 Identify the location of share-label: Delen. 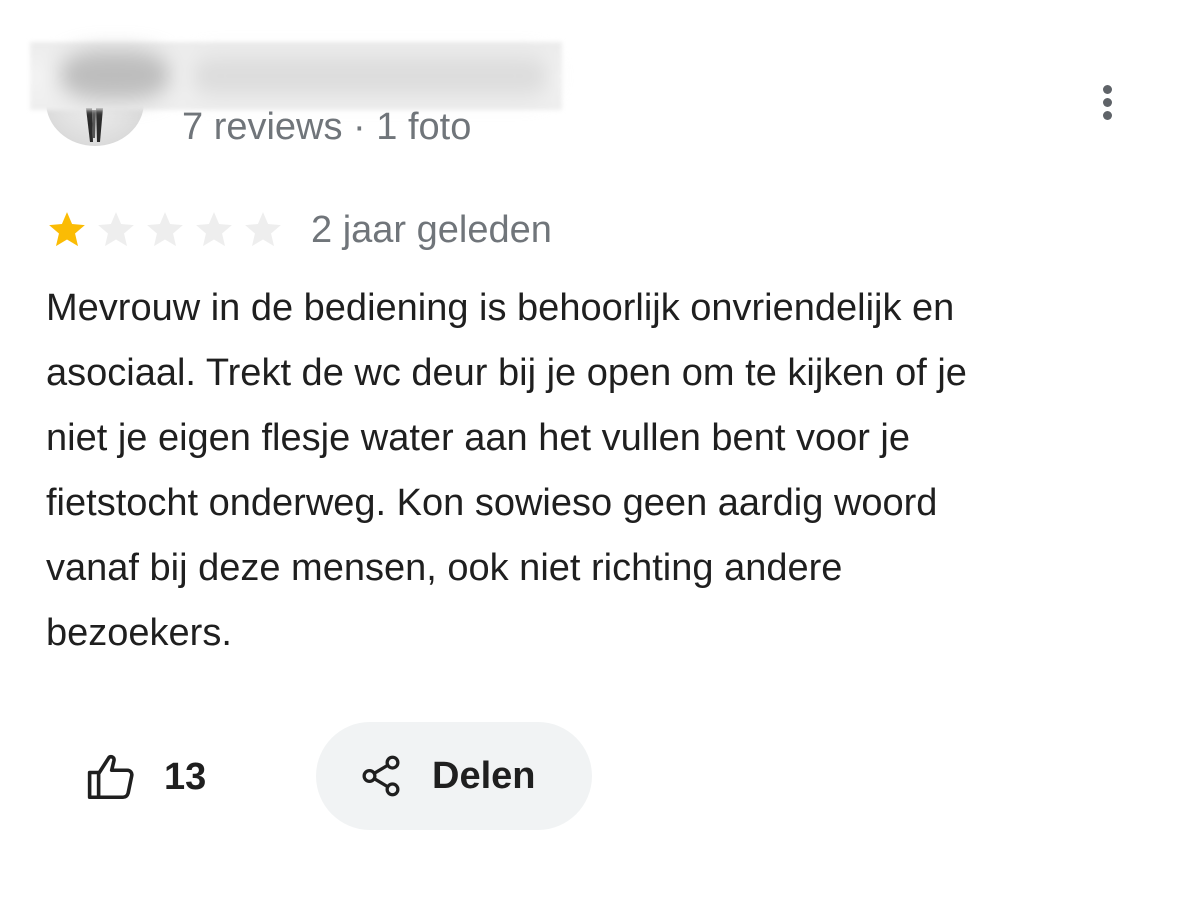
(484, 775).